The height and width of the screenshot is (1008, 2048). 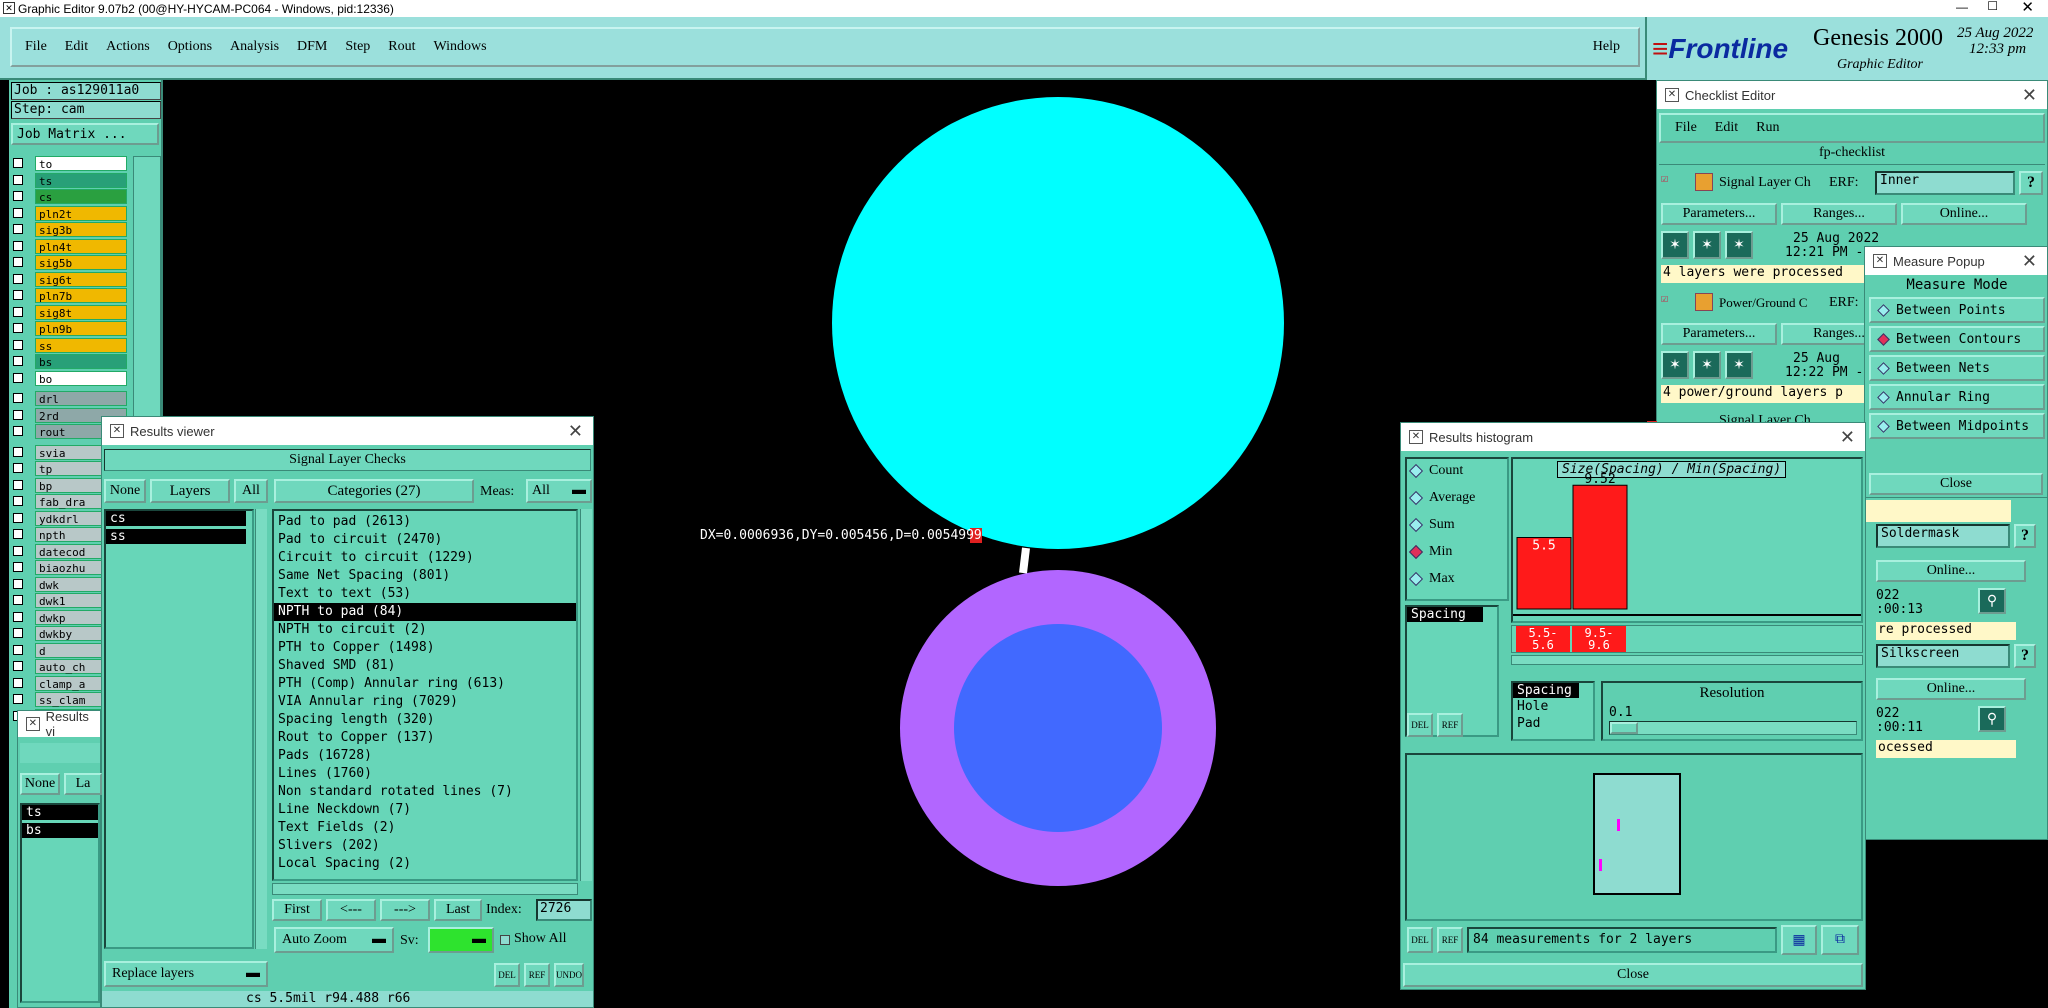 I want to click on layer-label: ts, so click(x=81, y=180).